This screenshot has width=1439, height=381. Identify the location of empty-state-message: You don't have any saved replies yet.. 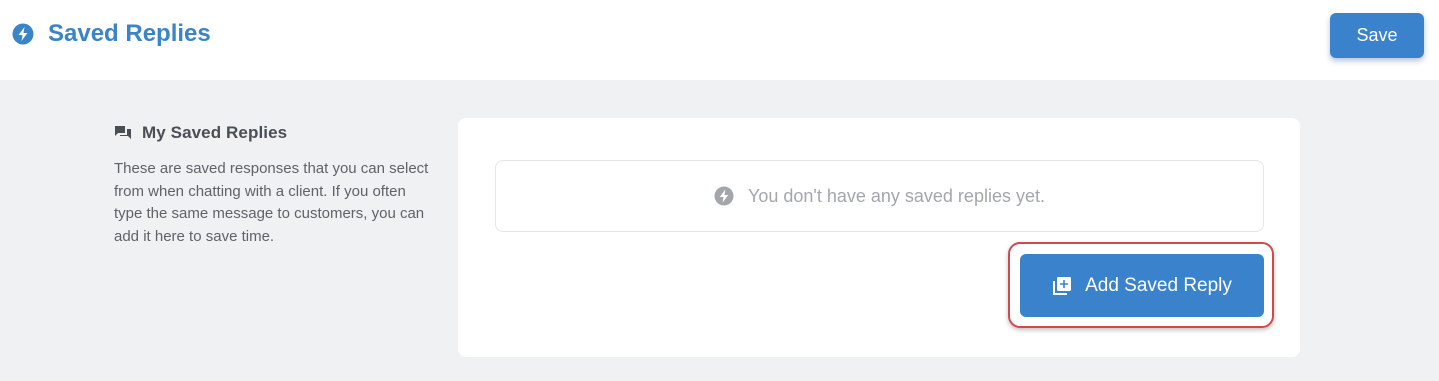
(896, 195).